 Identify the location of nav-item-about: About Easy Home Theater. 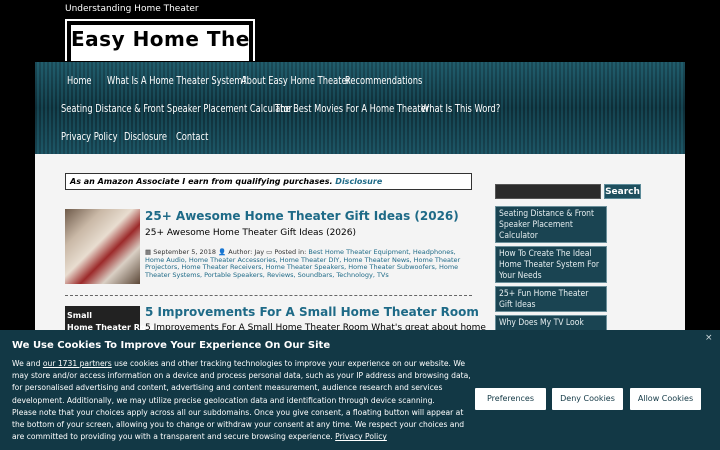
(295, 81).